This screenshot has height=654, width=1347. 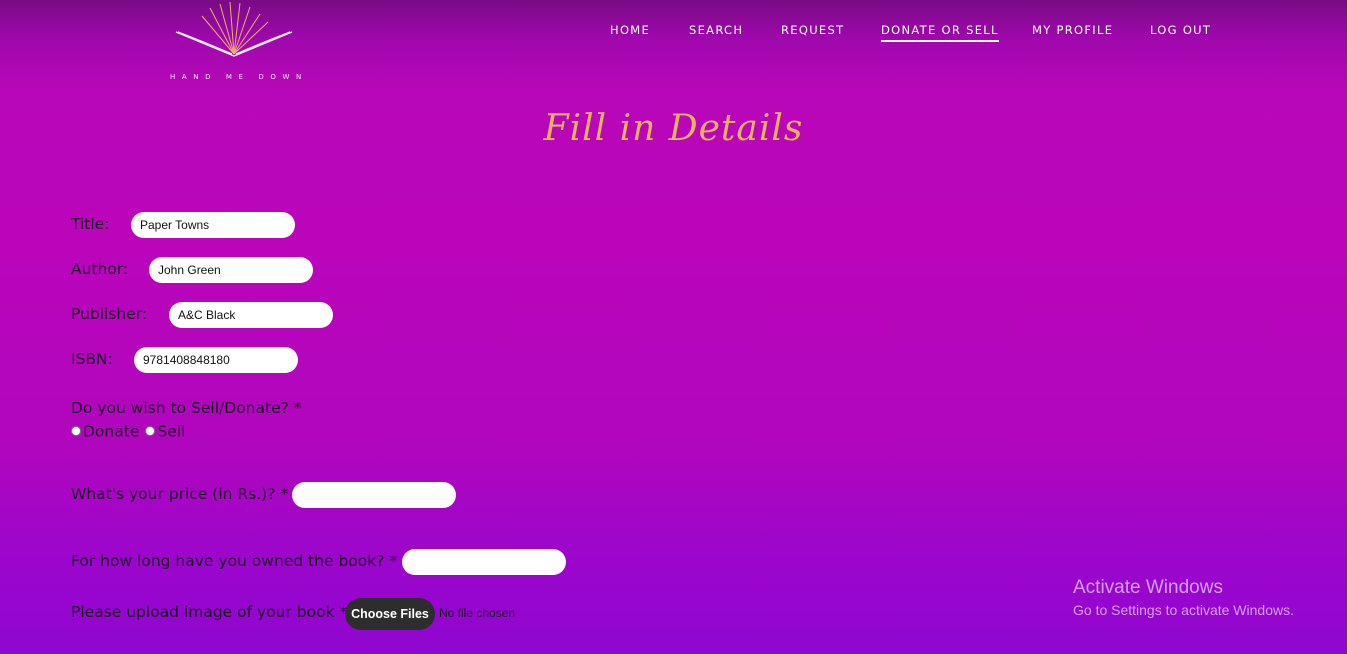 I want to click on upload-image-label: Please upload image of your book *, so click(x=209, y=612).